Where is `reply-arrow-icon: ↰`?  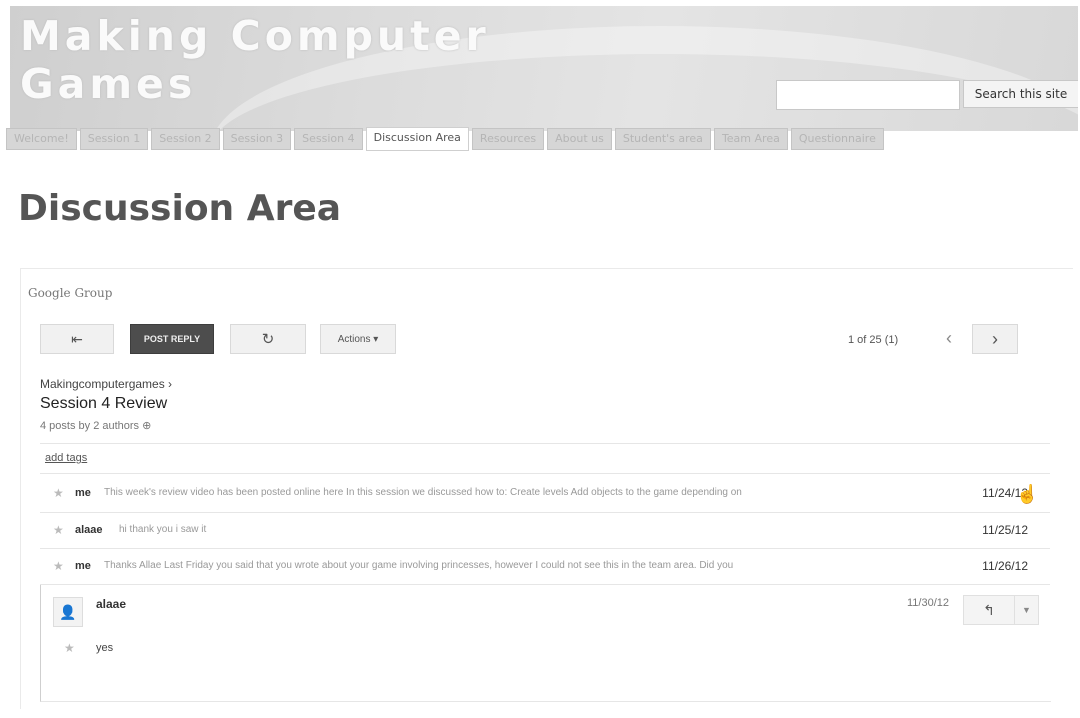 reply-arrow-icon: ↰ is located at coordinates (989, 609).